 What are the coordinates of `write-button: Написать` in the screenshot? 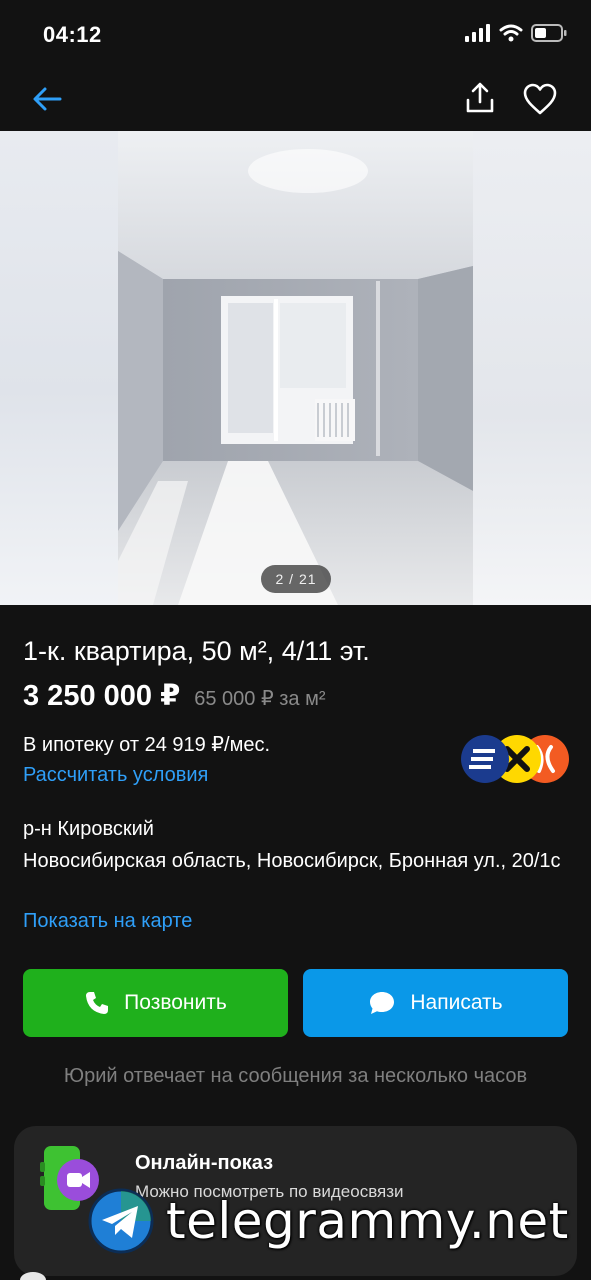 It's located at (435, 1003).